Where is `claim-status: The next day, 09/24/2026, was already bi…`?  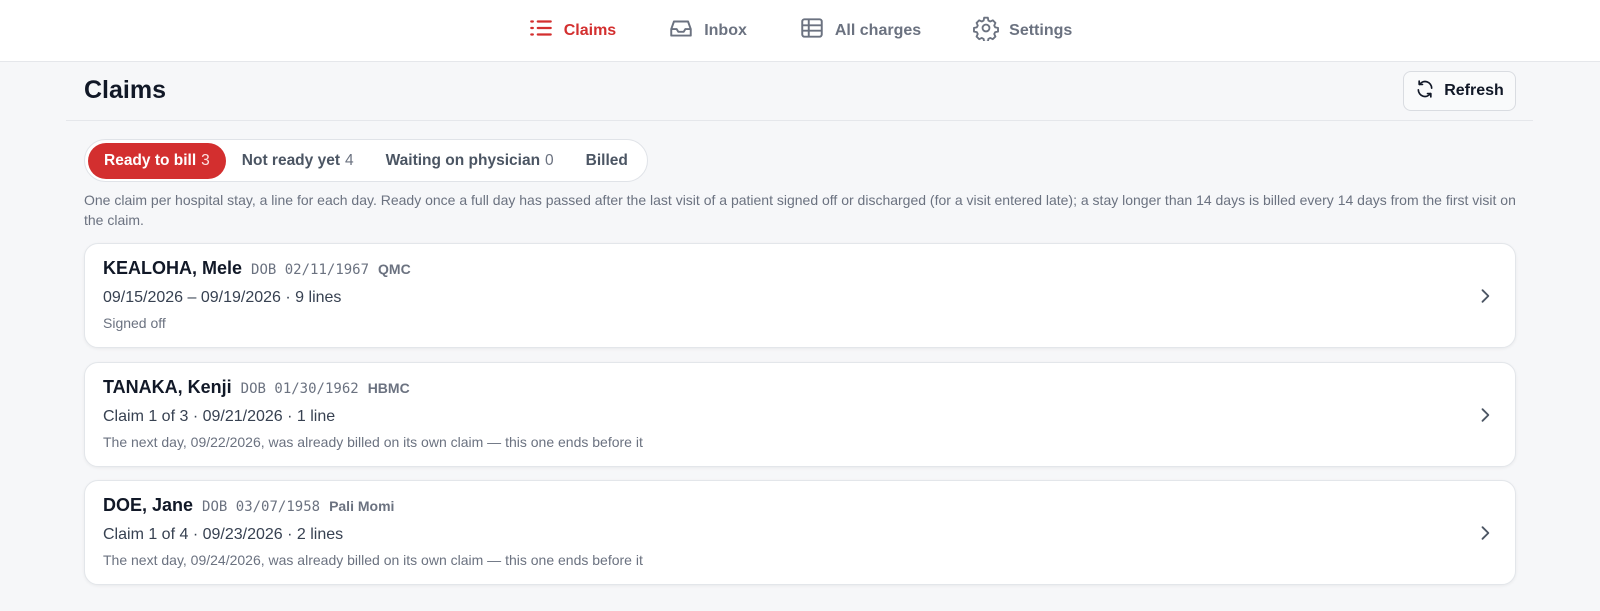
claim-status: The next day, 09/24/2026, was already bi… is located at coordinates (373, 560).